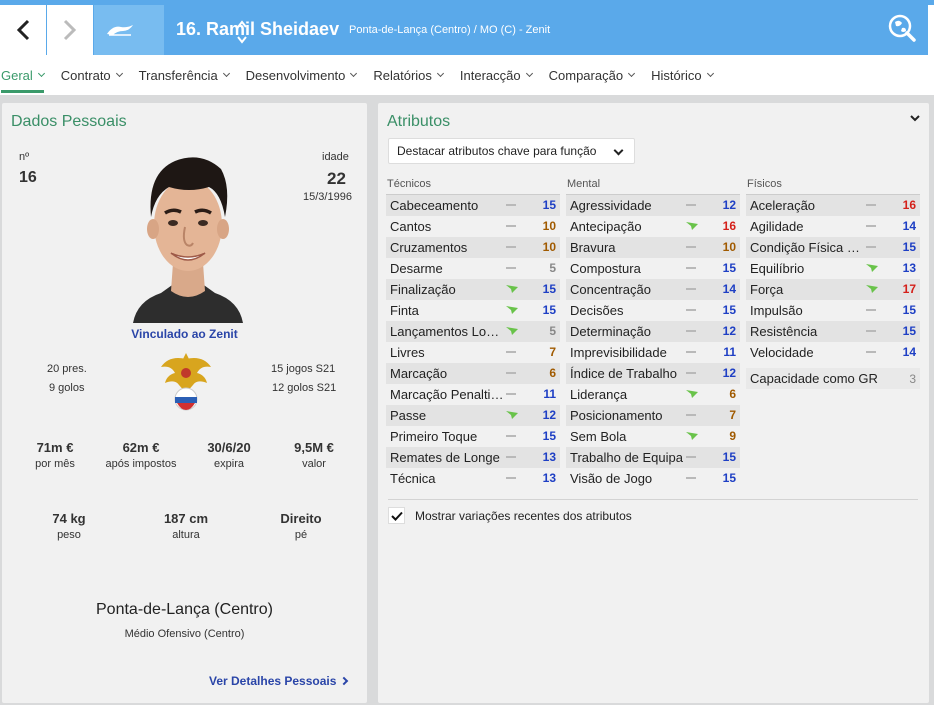 The width and height of the screenshot is (934, 705). Describe the element at coordinates (473, 394) in the screenshot. I see `attribute-row: Marcação Penalties 11` at that location.